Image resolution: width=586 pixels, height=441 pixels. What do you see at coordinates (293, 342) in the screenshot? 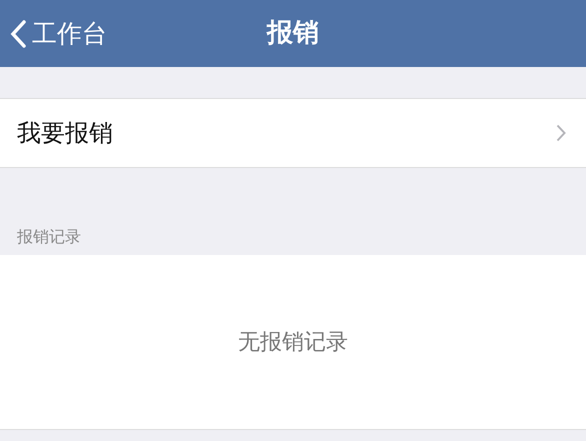
I see `empty-message: 无报销记录` at bounding box center [293, 342].